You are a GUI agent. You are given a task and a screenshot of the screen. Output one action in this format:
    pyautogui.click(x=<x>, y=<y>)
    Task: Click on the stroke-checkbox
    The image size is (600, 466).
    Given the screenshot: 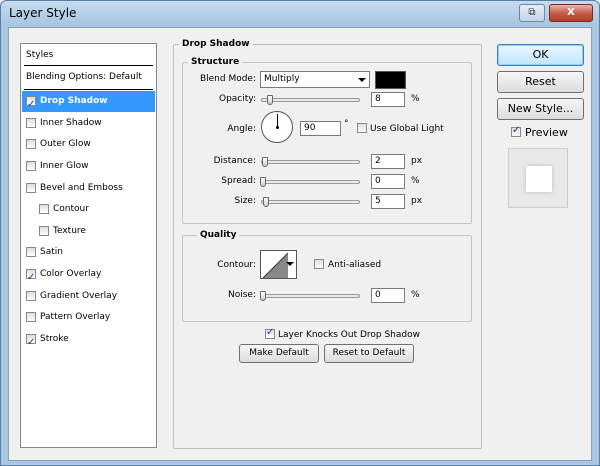 What is the action you would take?
    pyautogui.click(x=31, y=342)
    